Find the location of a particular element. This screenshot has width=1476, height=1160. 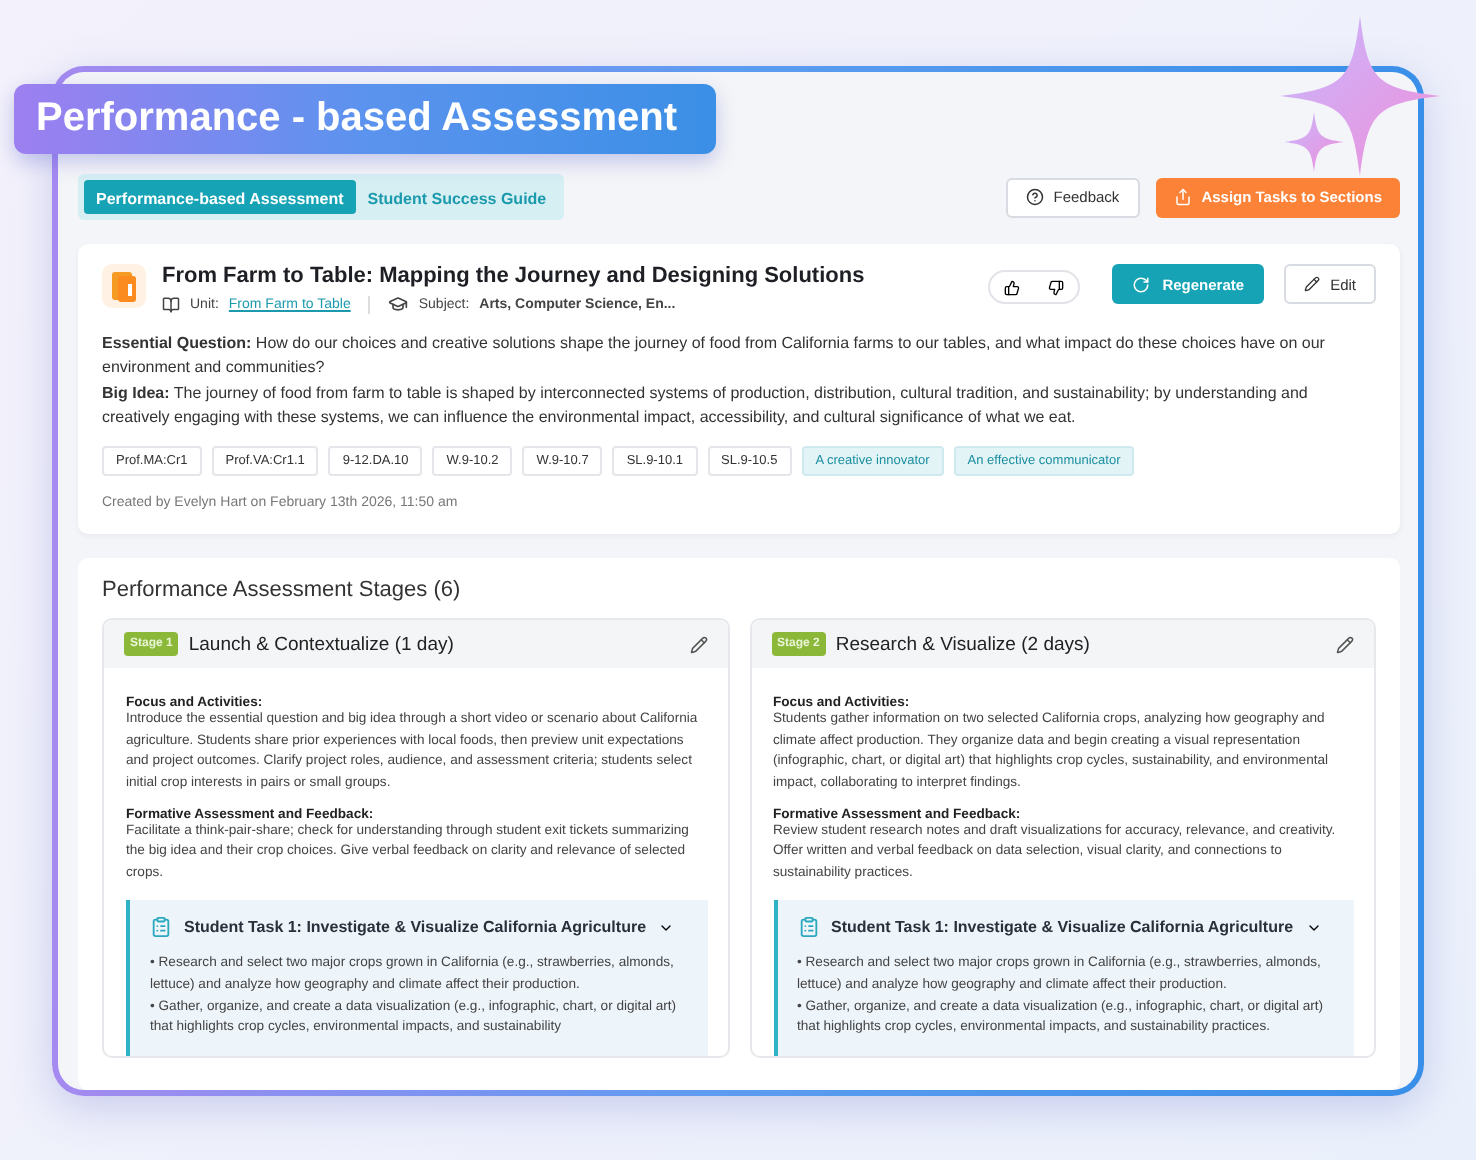

stage-title: Launch & Contextualize (1 day) is located at coordinates (322, 644).